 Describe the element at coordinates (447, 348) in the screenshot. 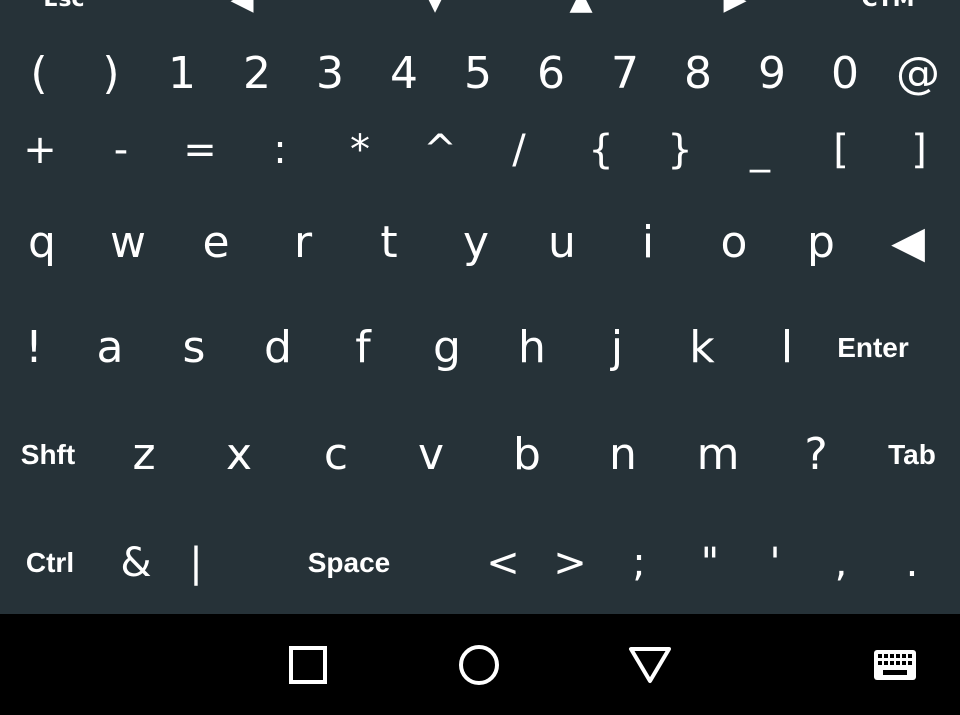

I see `key-g: g` at that location.